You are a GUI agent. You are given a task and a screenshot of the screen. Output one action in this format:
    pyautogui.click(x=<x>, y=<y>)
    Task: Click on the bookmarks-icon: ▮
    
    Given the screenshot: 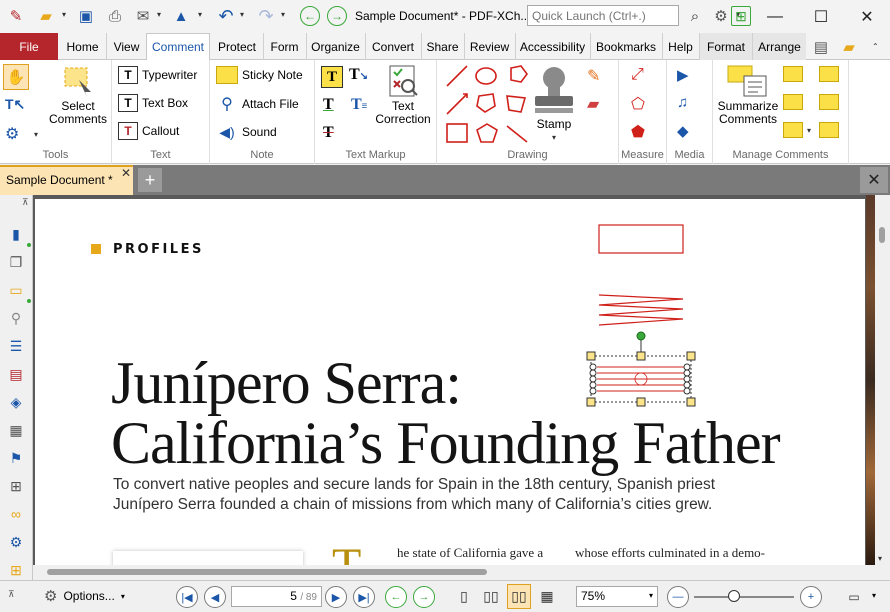 What is the action you would take?
    pyautogui.click(x=16, y=234)
    